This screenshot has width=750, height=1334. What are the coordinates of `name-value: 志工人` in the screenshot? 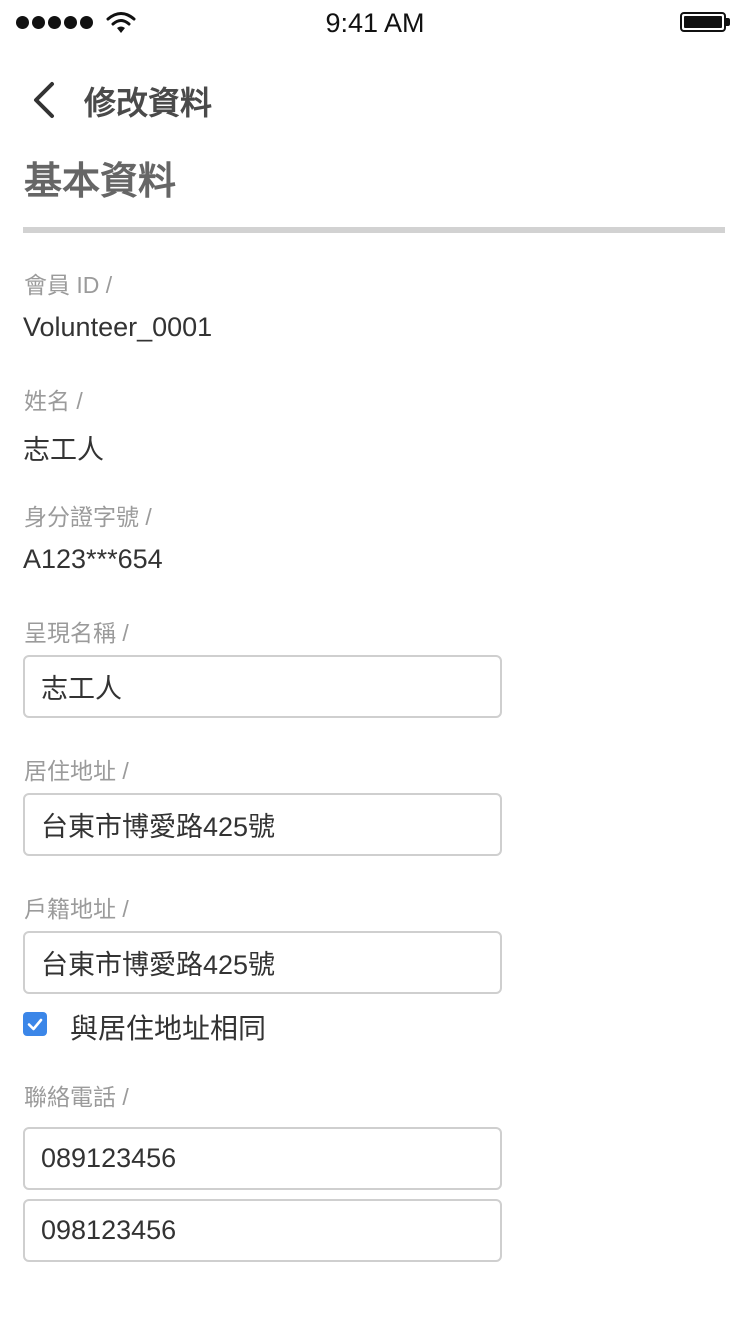 It's located at (63, 450).